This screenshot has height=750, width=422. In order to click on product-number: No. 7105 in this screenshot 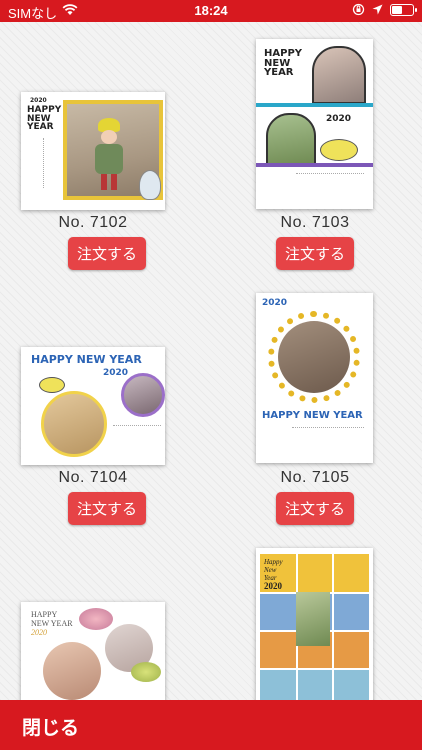, I will do `click(315, 477)`.